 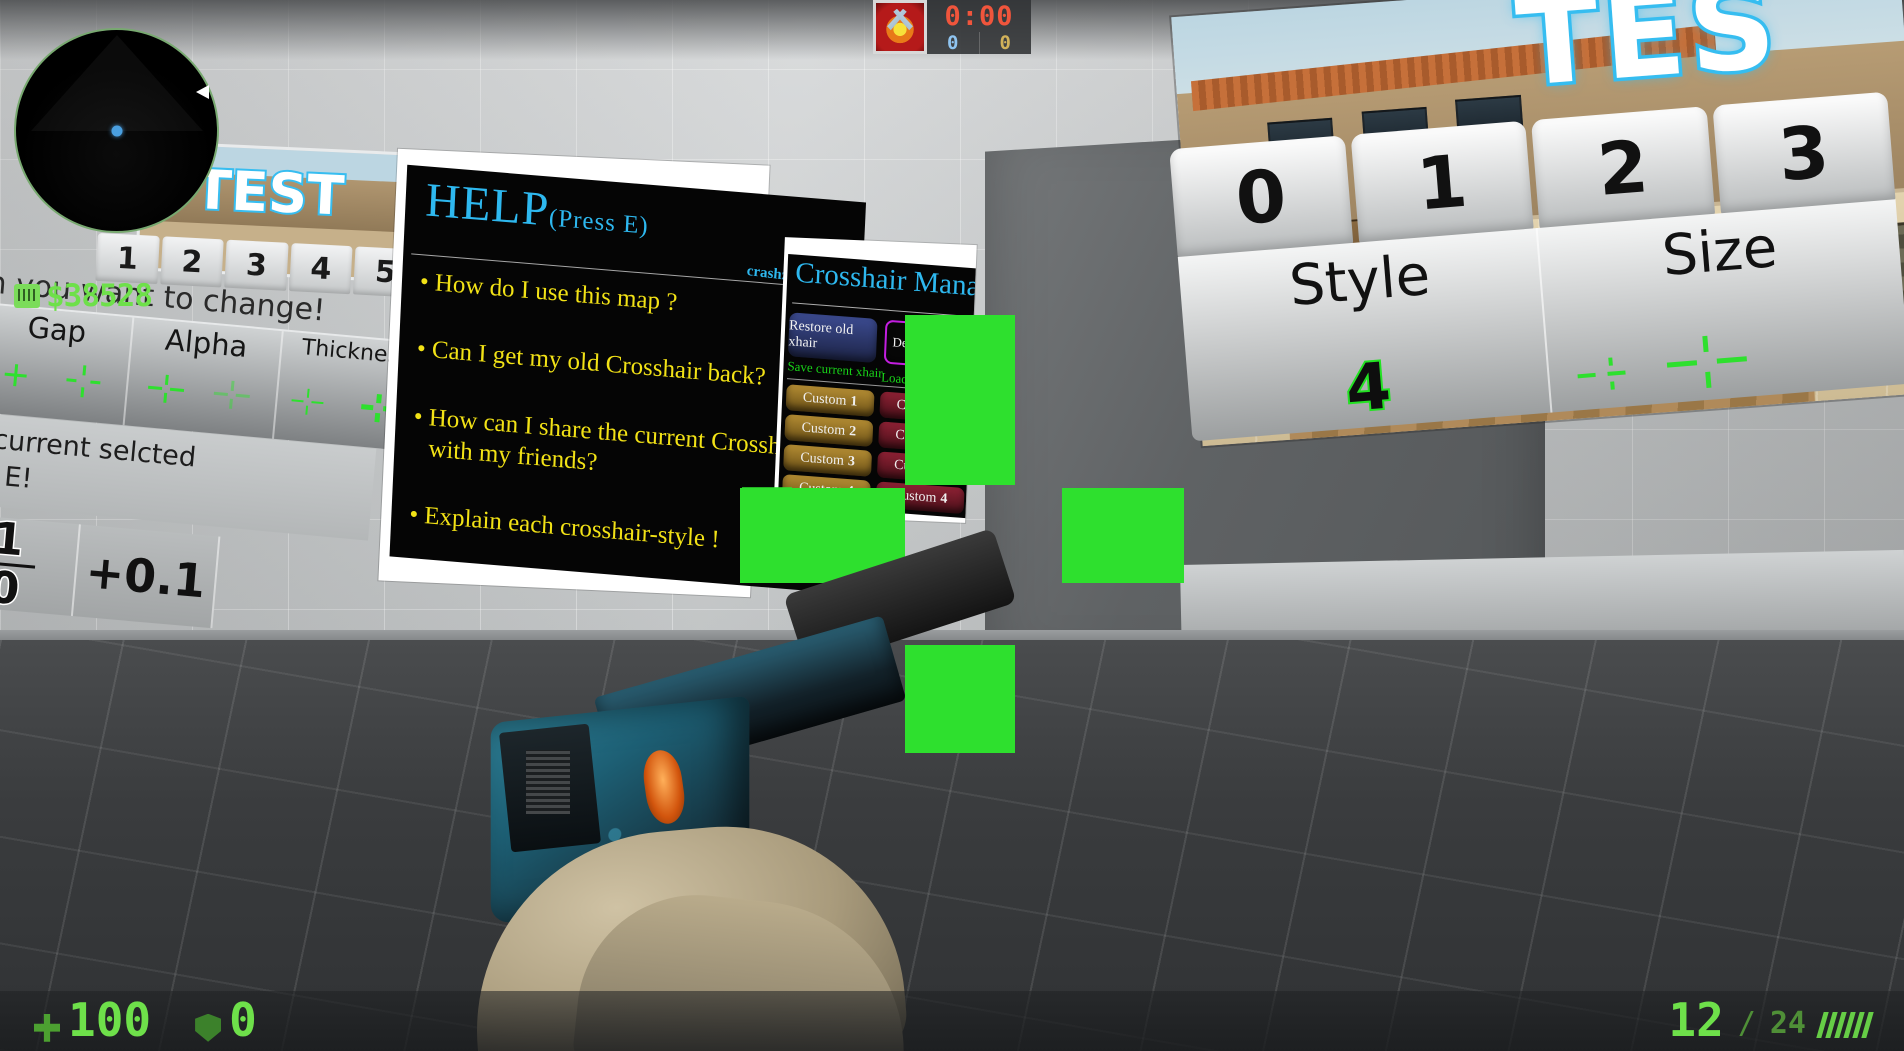 I want to click on ammo-reserve: 24, so click(x=1787, y=1023).